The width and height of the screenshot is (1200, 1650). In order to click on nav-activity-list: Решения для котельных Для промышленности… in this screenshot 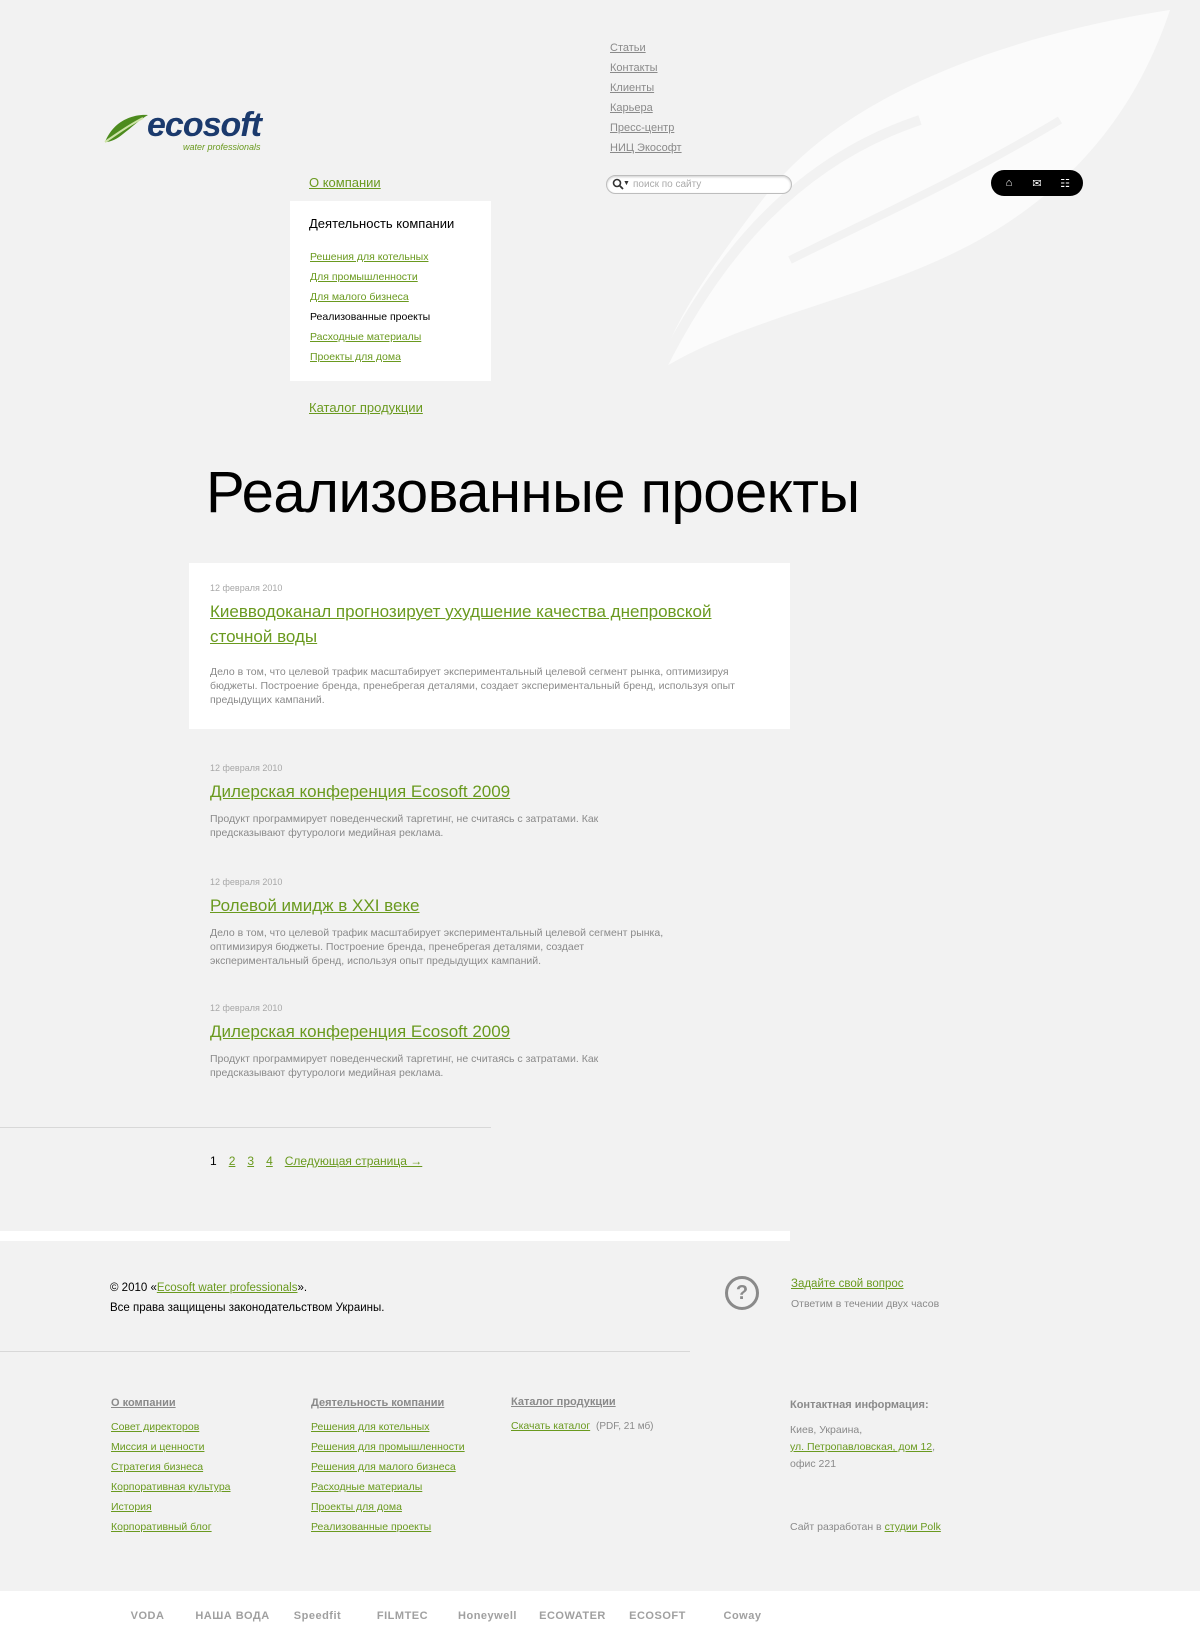, I will do `click(370, 307)`.